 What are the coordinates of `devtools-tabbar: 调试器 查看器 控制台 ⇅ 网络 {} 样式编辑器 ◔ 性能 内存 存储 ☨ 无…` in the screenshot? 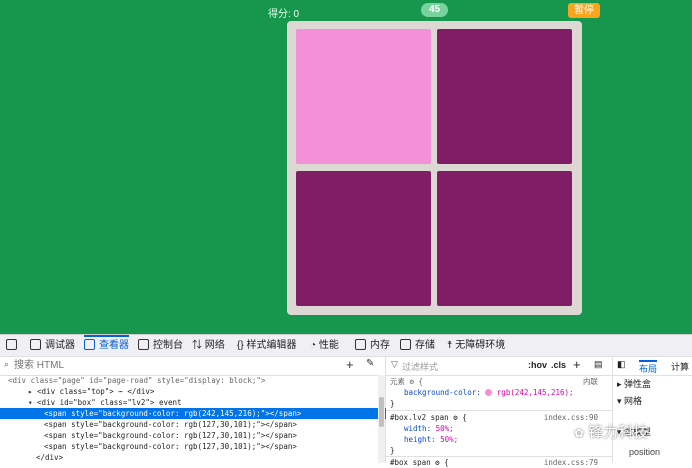 It's located at (346, 346).